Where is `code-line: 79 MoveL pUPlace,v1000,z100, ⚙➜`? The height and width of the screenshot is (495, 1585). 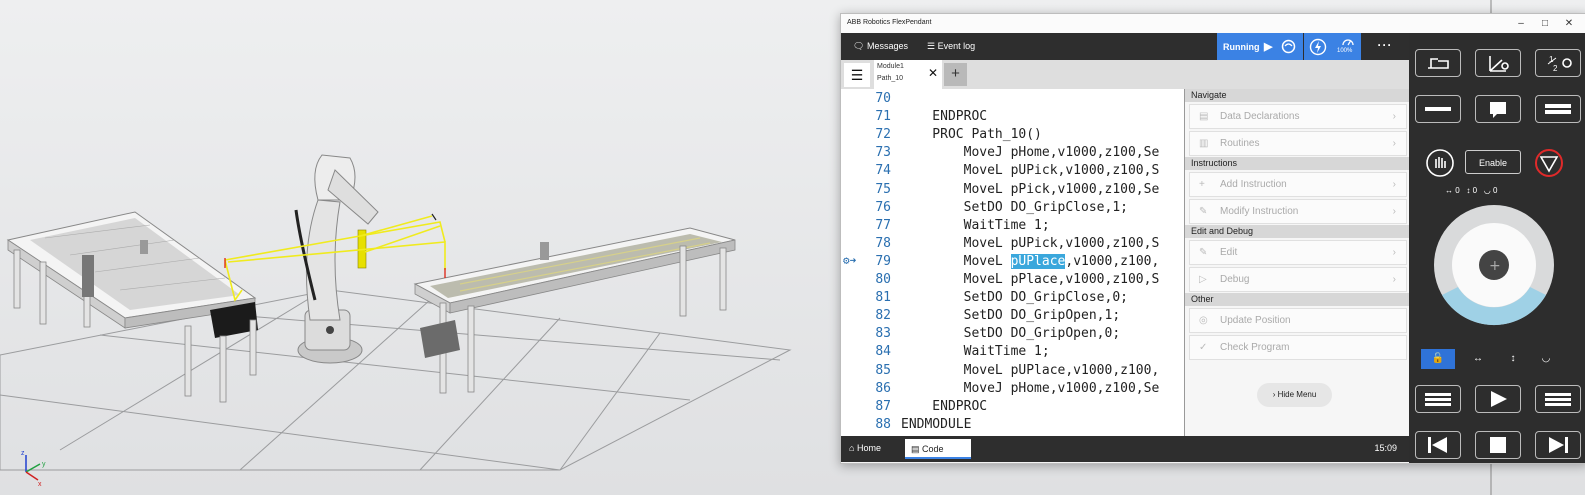 code-line: 79 MoveL pUPlace,v1000,z100, ⚙➜ is located at coordinates (1012, 262).